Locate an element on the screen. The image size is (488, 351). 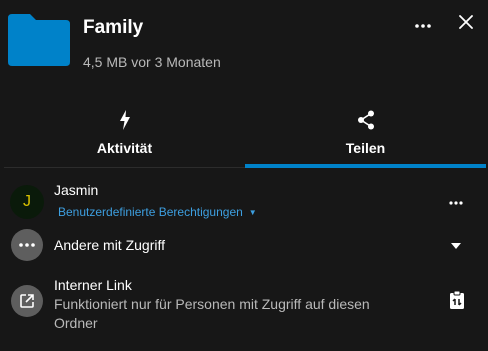
clipboard-icon is located at coordinates (457, 302).